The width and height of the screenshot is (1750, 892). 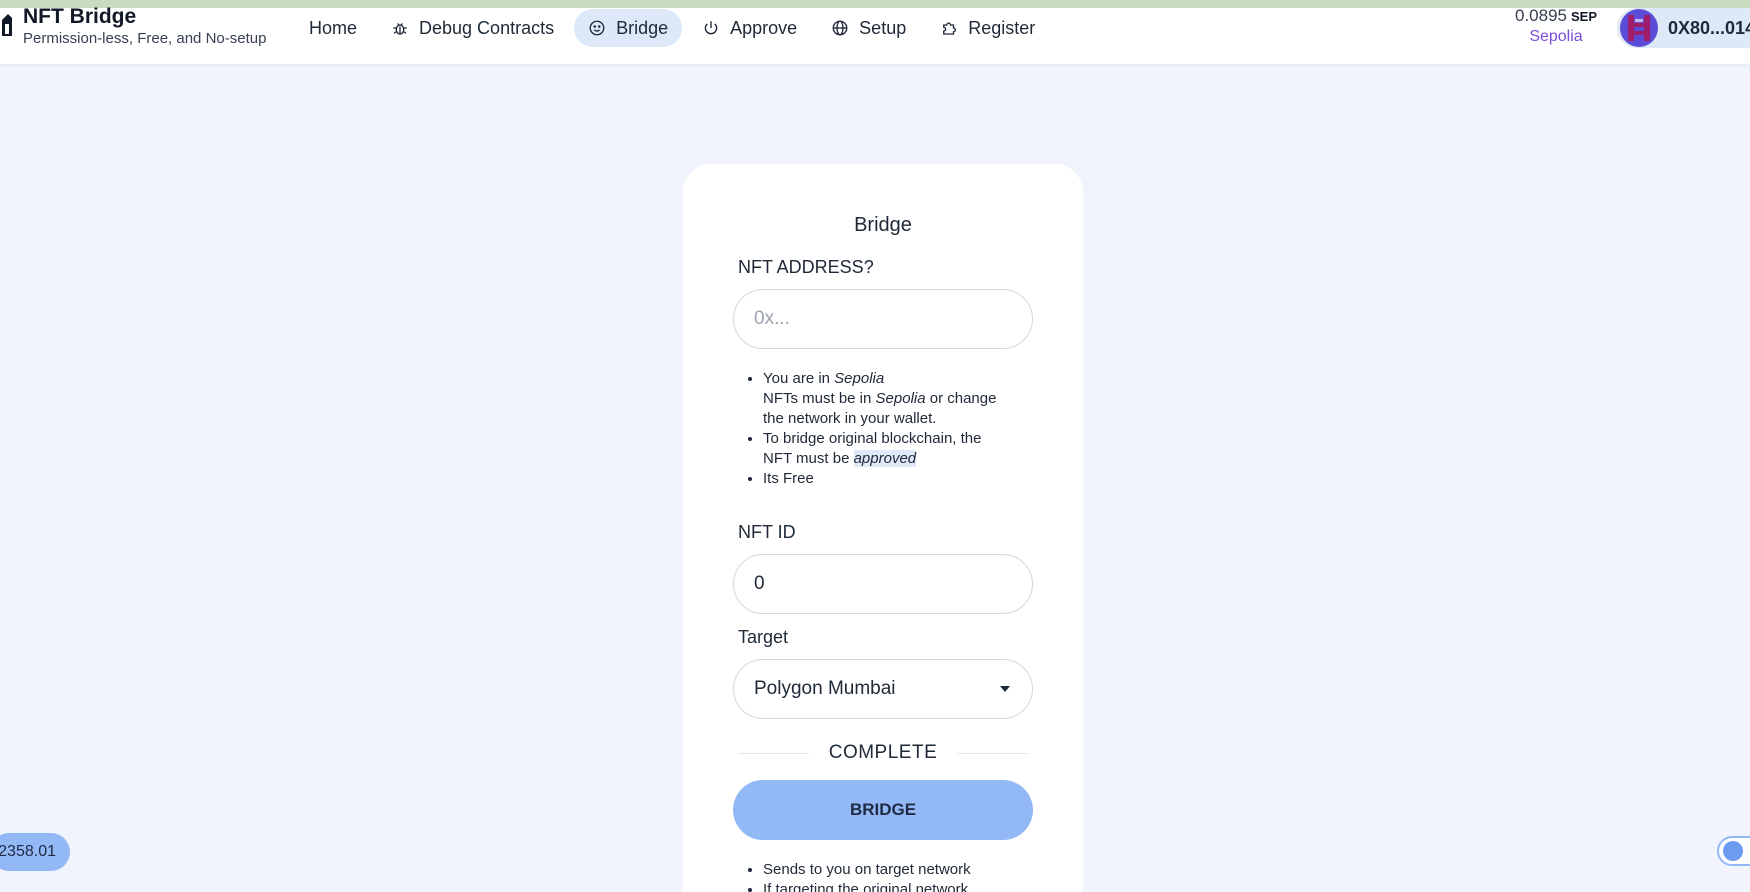 What do you see at coordinates (885, 458) in the screenshot?
I see `approved-link: approved` at bounding box center [885, 458].